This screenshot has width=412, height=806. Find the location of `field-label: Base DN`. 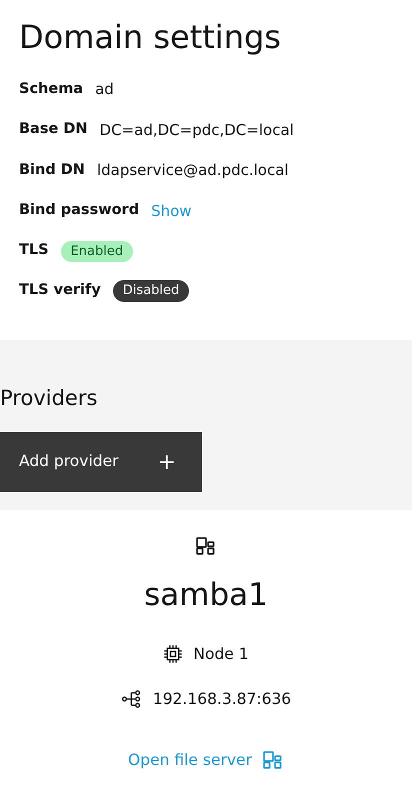

field-label: Base DN is located at coordinates (53, 130).